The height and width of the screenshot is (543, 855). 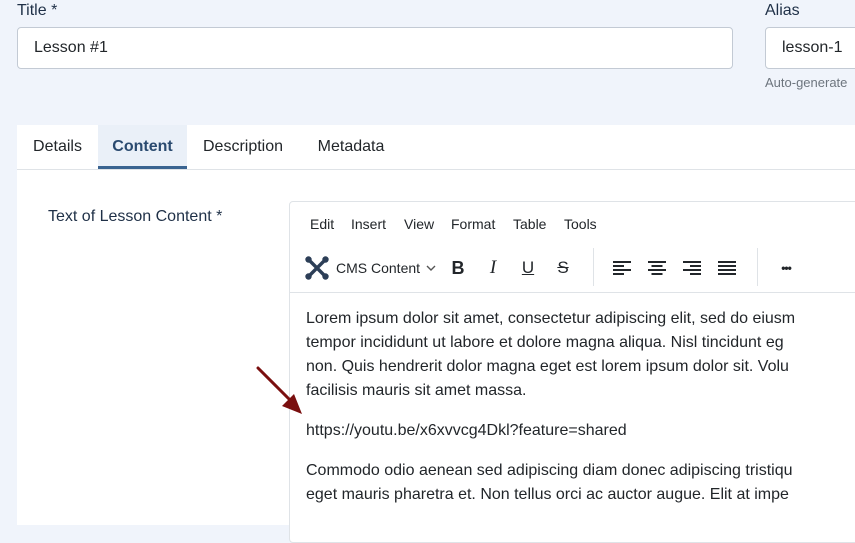 I want to click on editor-toolbar: CMS Content B I U S •••, so click(x=572, y=268).